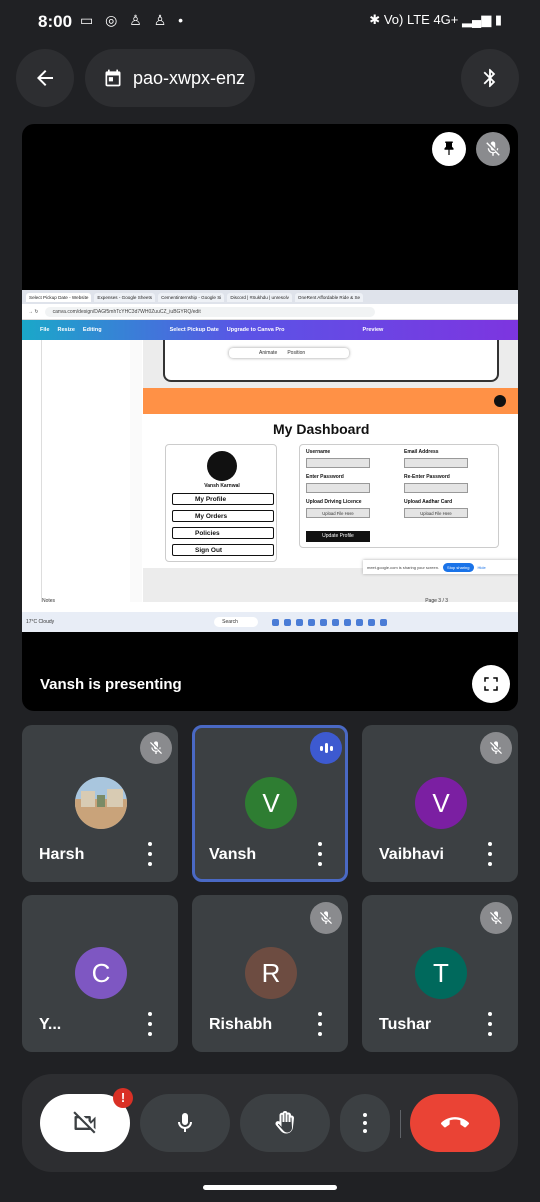 The height and width of the screenshot is (1202, 540). I want to click on participant-avatar: V, so click(441, 803).